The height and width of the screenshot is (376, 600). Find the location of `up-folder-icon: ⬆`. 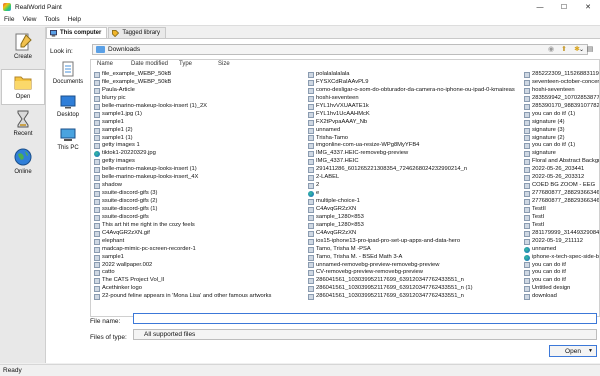

up-folder-icon: ⬆ is located at coordinates (564, 49).